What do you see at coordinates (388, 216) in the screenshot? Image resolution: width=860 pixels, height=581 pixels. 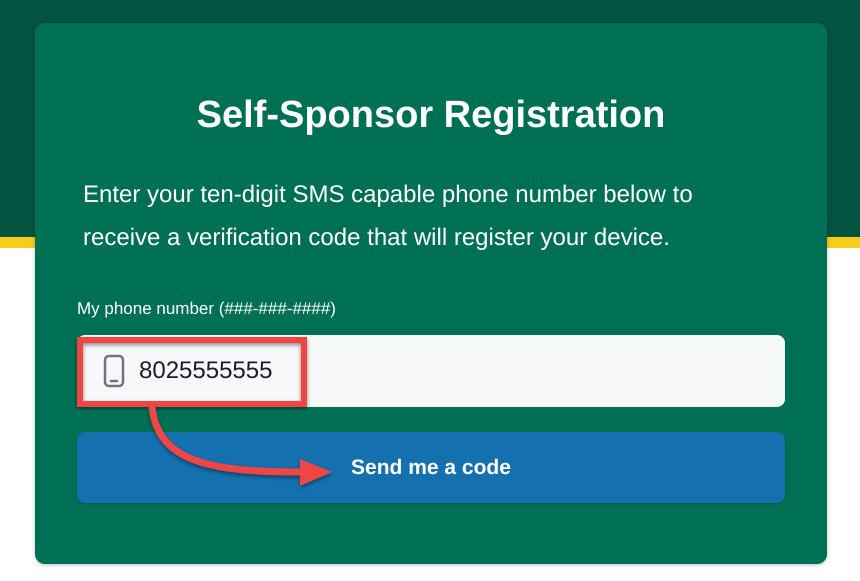 I see `instructions-text: Enter your ten-digit SMS capable phone number below to receive a verification code that will register your device.` at bounding box center [388, 216].